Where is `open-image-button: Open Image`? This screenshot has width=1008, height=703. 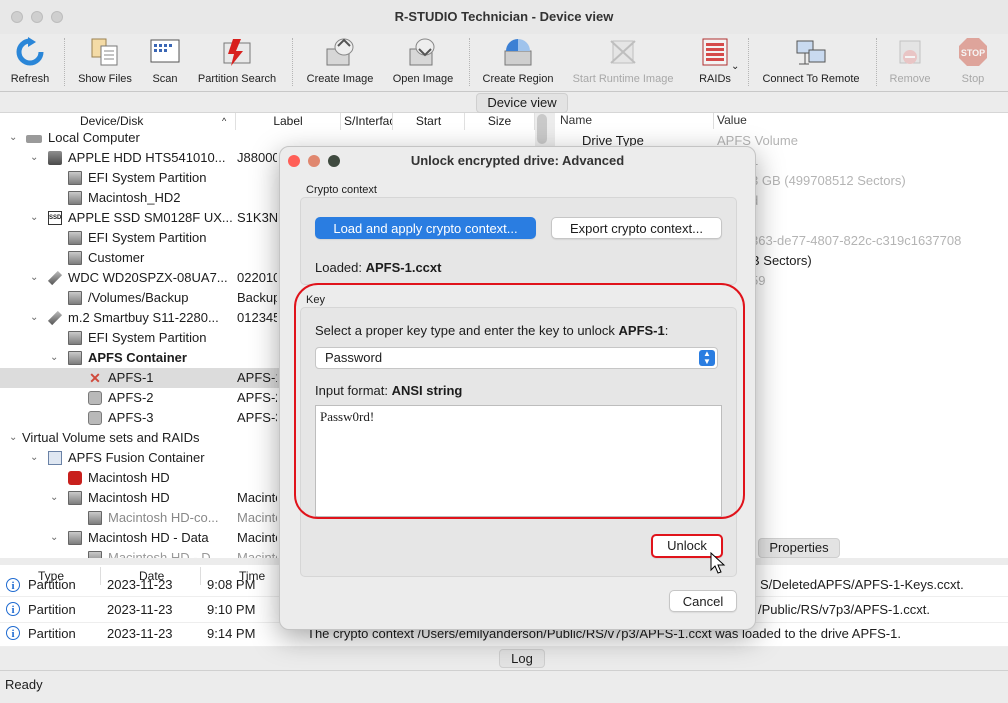 open-image-button: Open Image is located at coordinates (423, 62).